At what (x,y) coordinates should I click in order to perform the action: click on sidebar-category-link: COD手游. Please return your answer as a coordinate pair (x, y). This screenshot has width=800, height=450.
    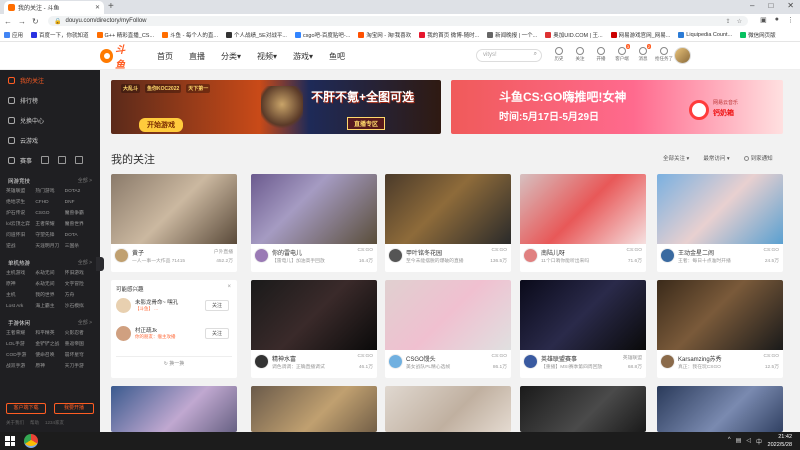
    Looking at the image, I should click on (20, 356).